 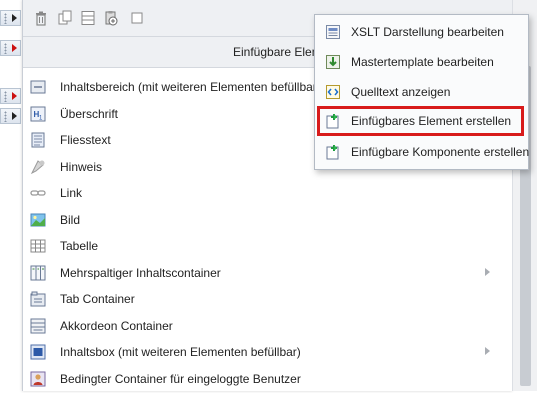 I want to click on content-box-icon, so click(x=38, y=352).